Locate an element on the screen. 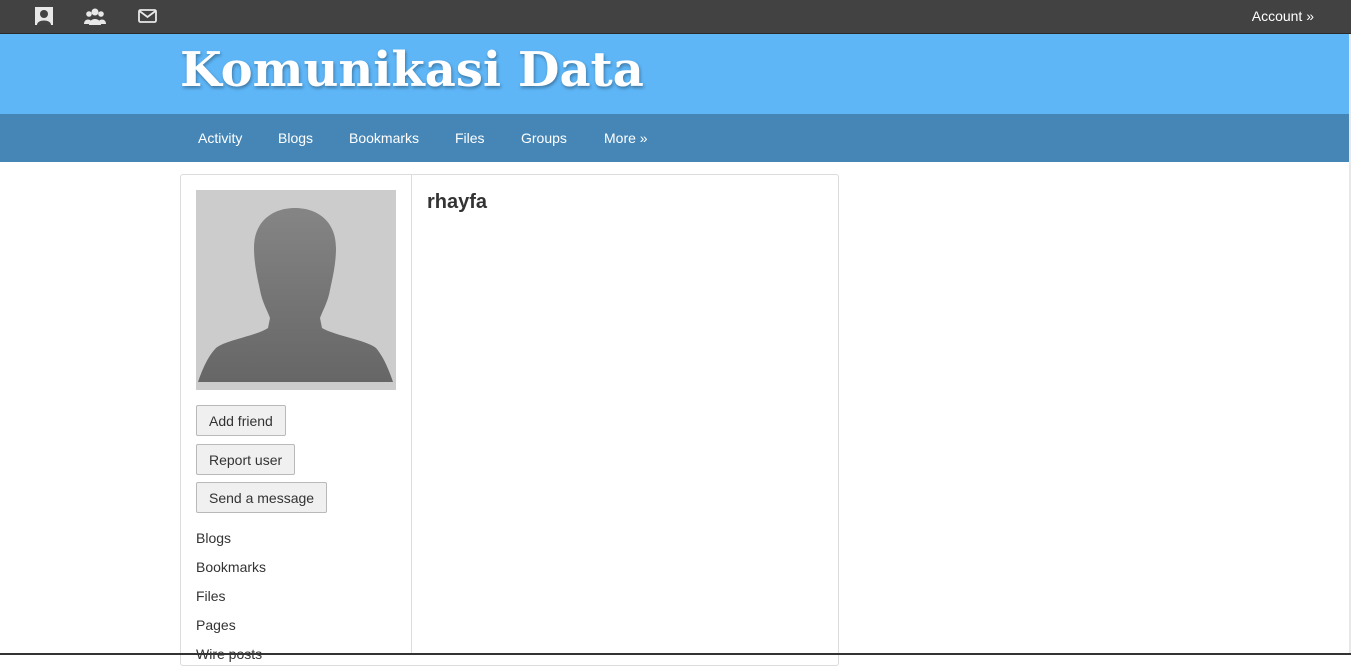 This screenshot has height=666, width=1351. profile-link-pages: Pages is located at coordinates (216, 625).